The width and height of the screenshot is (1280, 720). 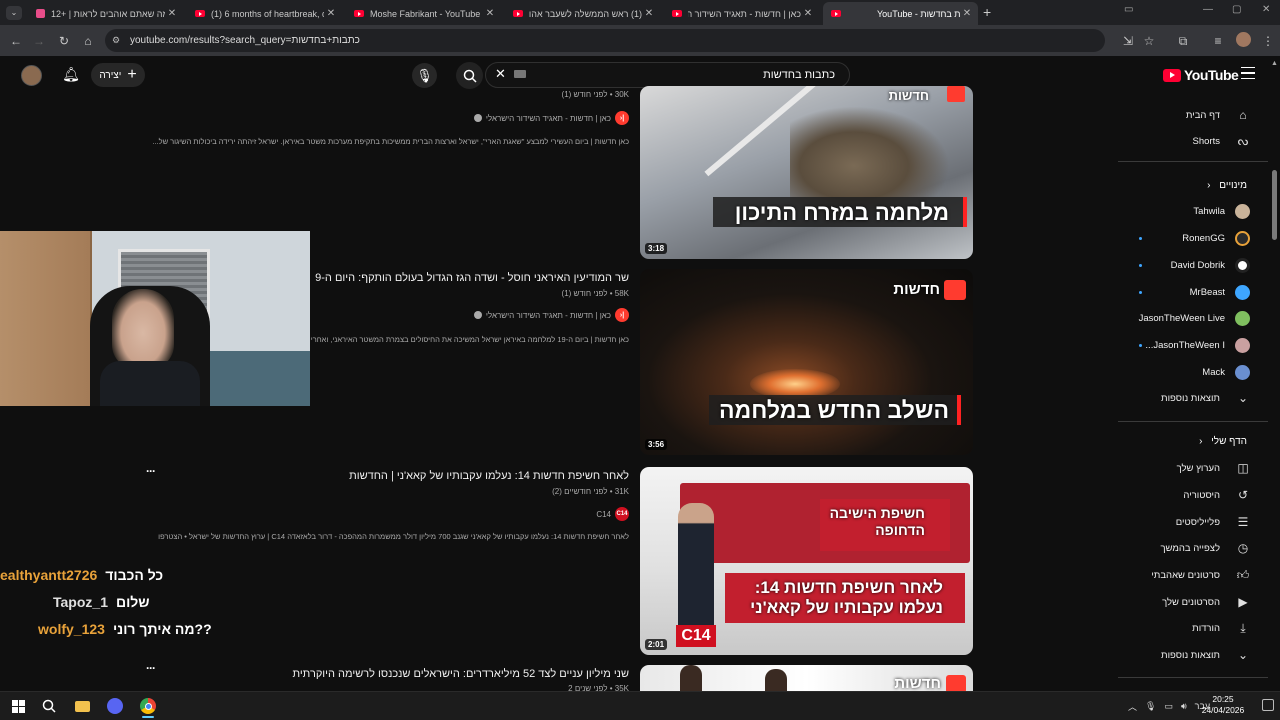 What do you see at coordinates (115, 706) in the screenshot?
I see `discord-icon` at bounding box center [115, 706].